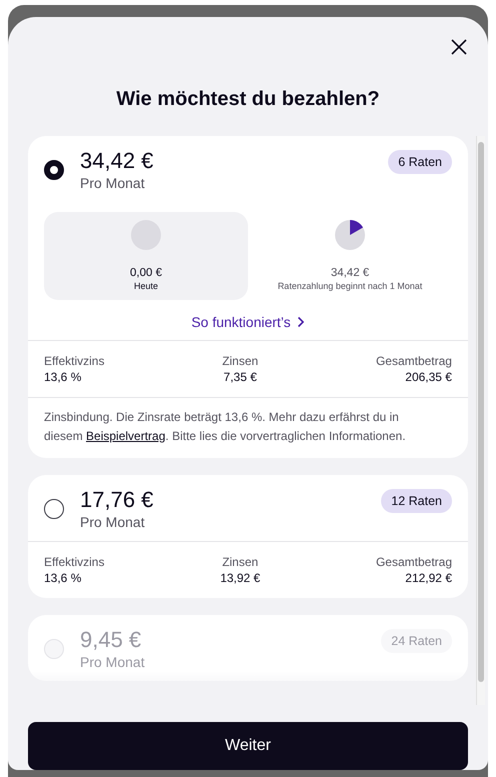 This screenshot has width=496, height=777. I want to click on installments-badge: 6 Raten, so click(420, 162).